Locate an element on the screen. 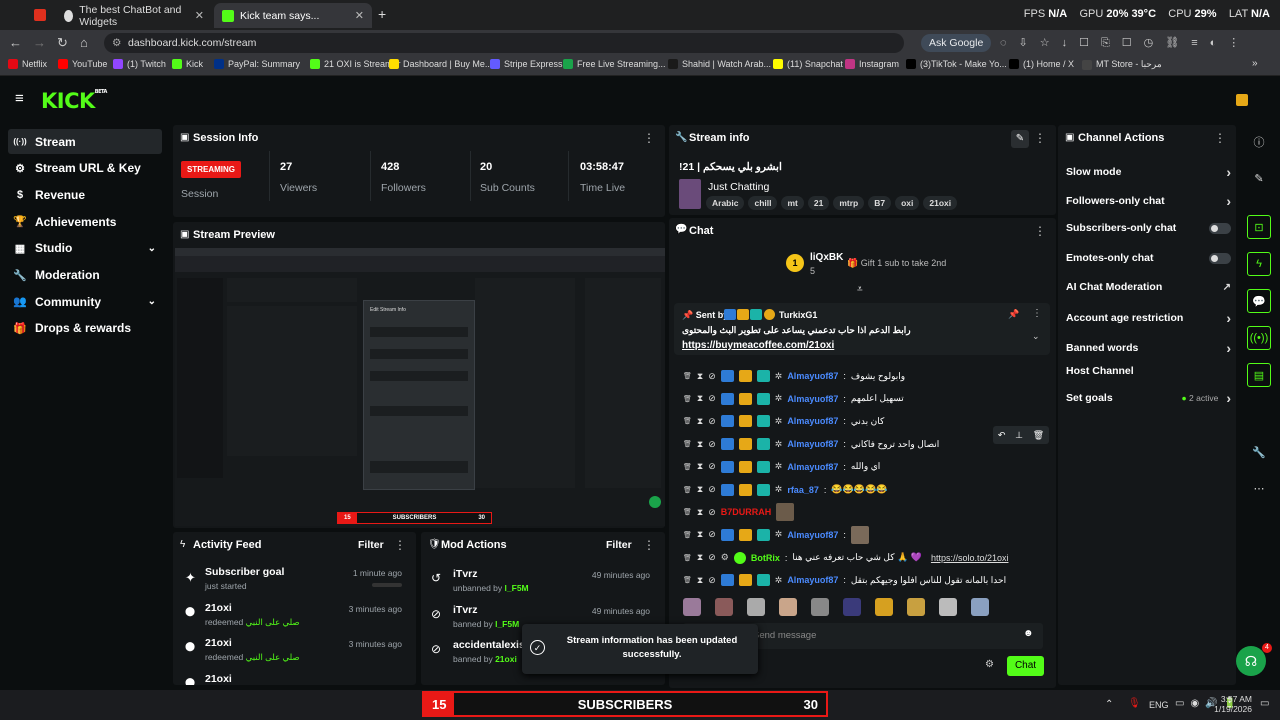 This screenshot has width=1280, height=720. bookmark-item: PayPal: Summary is located at coordinates (257, 64).